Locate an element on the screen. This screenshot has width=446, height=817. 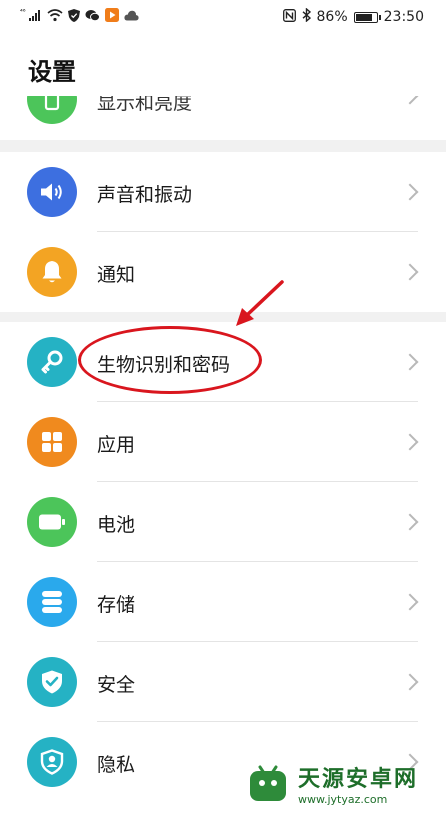
settings-item-battery: 电池 is located at coordinates (223, 522).